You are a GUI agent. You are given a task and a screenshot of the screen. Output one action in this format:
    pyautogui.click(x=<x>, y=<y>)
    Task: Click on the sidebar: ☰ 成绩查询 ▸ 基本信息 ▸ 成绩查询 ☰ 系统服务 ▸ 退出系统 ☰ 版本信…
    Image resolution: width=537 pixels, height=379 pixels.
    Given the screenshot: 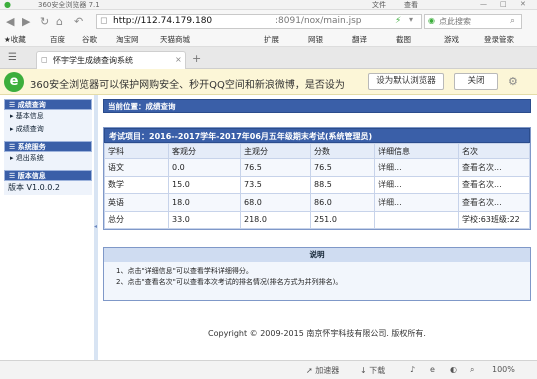 What is the action you would take?
    pyautogui.click(x=48, y=147)
    